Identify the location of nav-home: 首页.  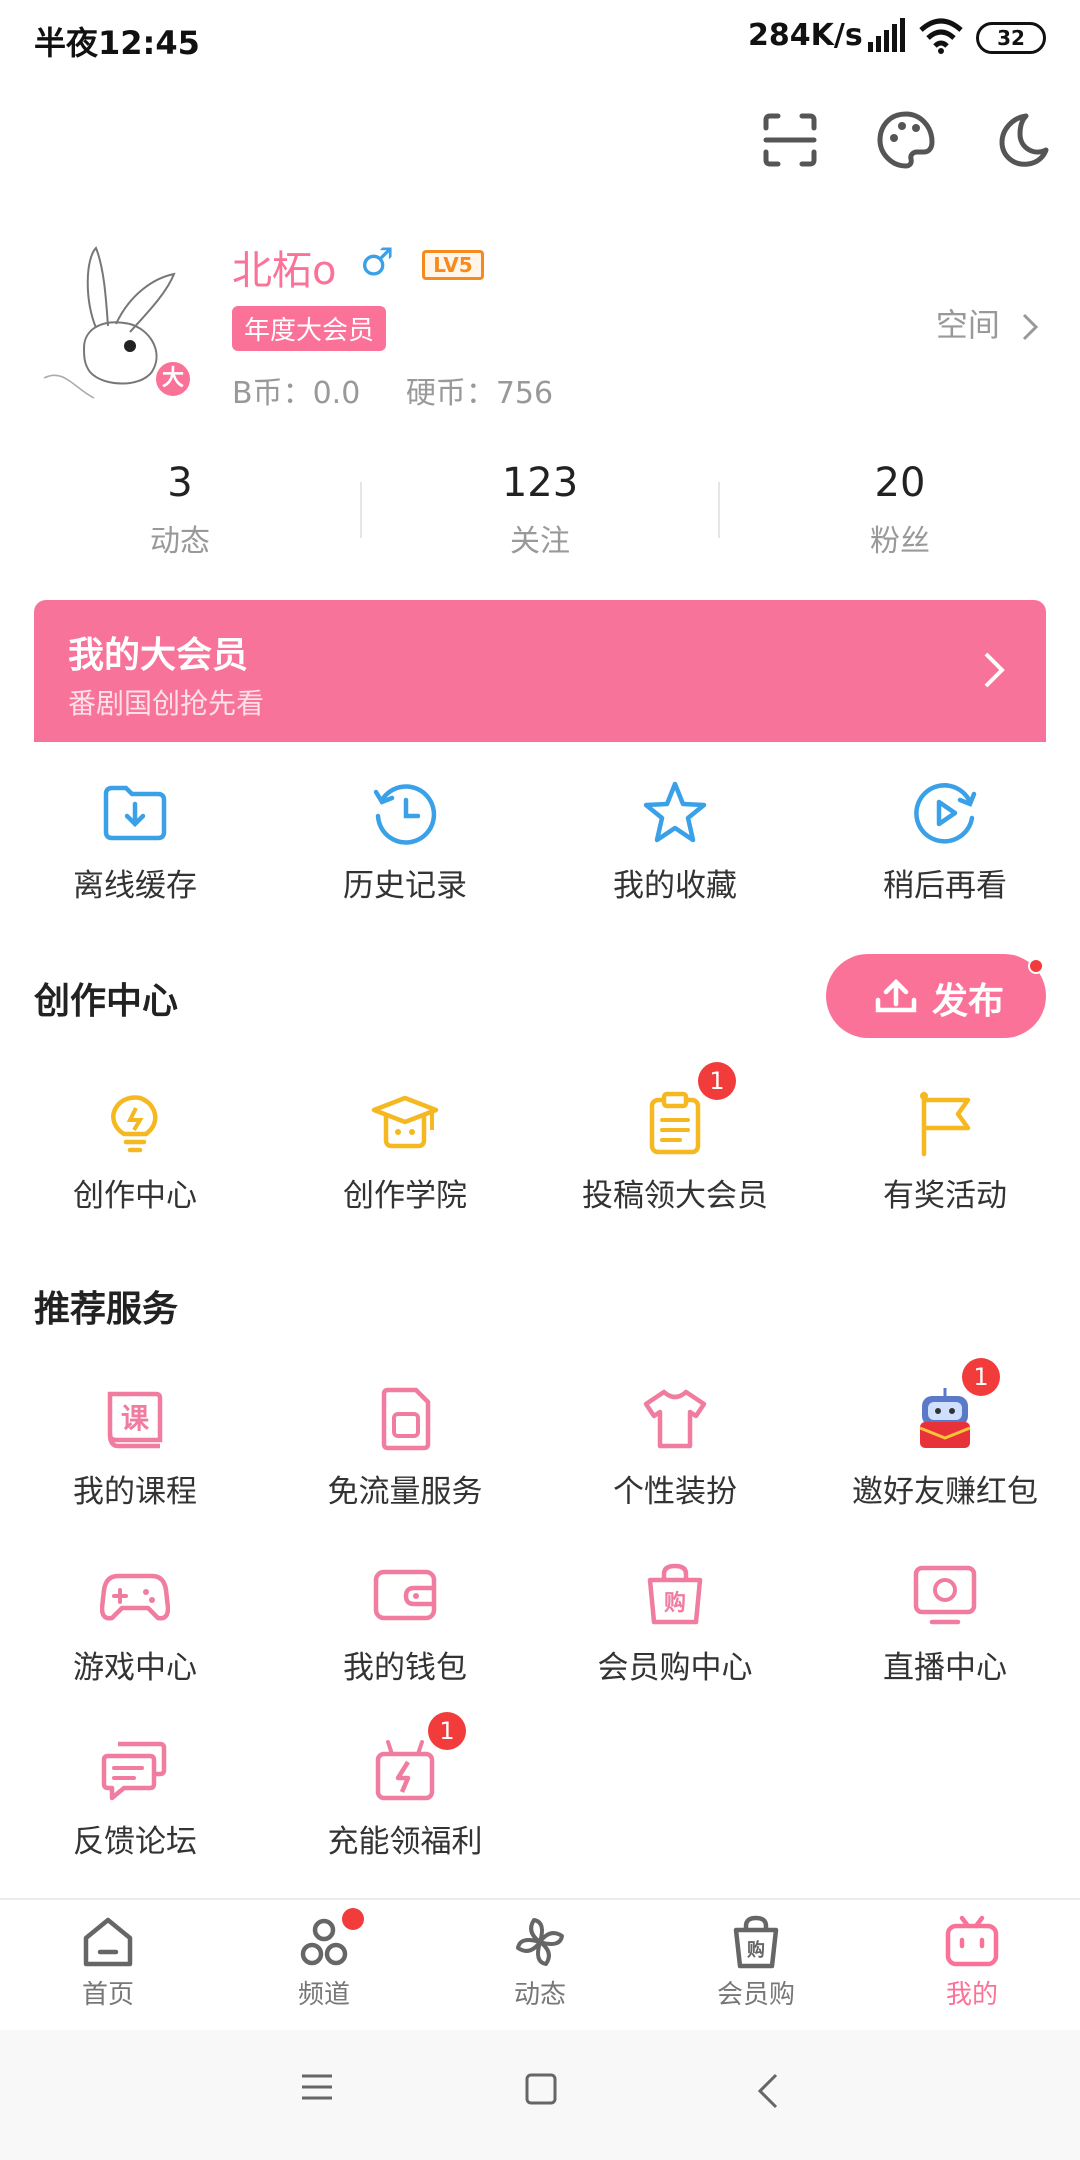
(108, 1965).